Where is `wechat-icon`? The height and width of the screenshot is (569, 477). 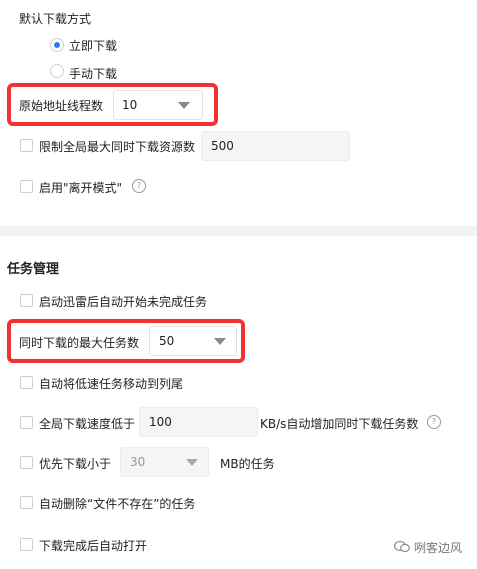 wechat-icon is located at coordinates (401, 546).